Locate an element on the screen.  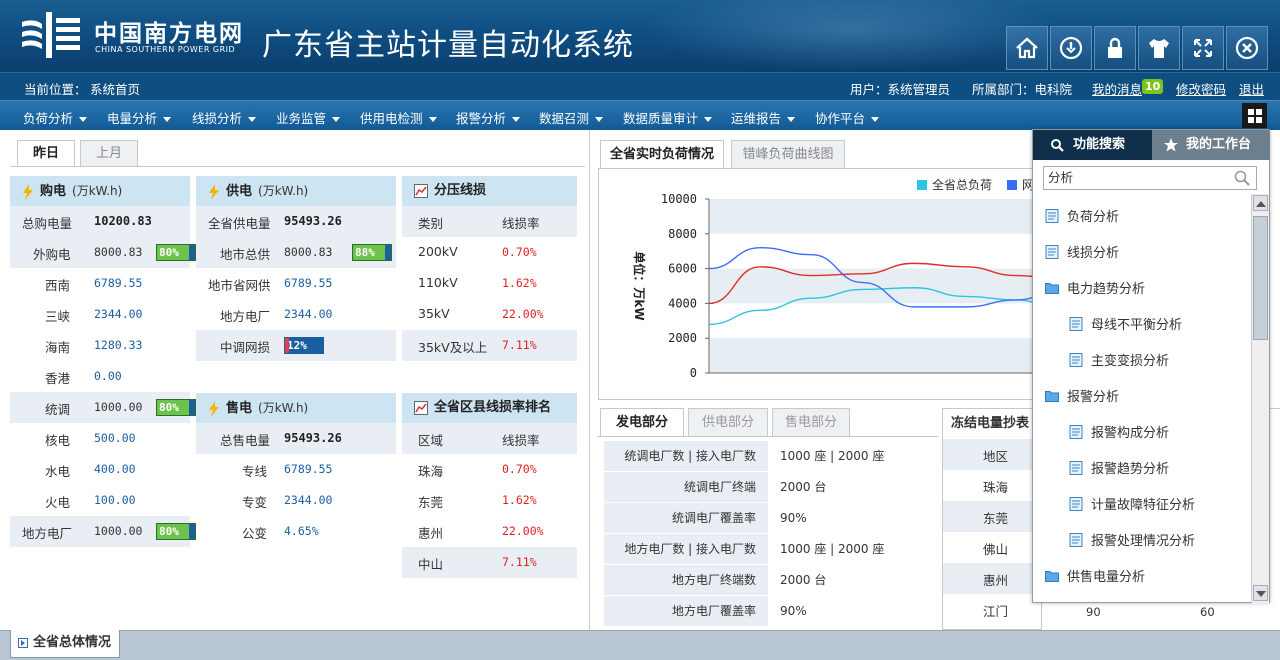
tab-peak-shift: 错峰负荷曲线图 is located at coordinates (788, 154).